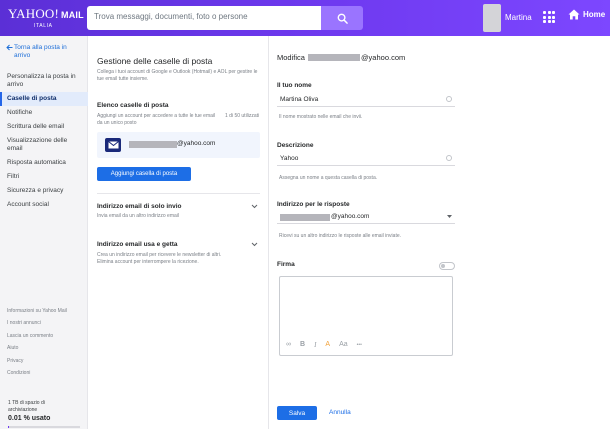  What do you see at coordinates (137, 244) in the screenshot?
I see `disposable-address-title: Indirizzo email usa e getta` at bounding box center [137, 244].